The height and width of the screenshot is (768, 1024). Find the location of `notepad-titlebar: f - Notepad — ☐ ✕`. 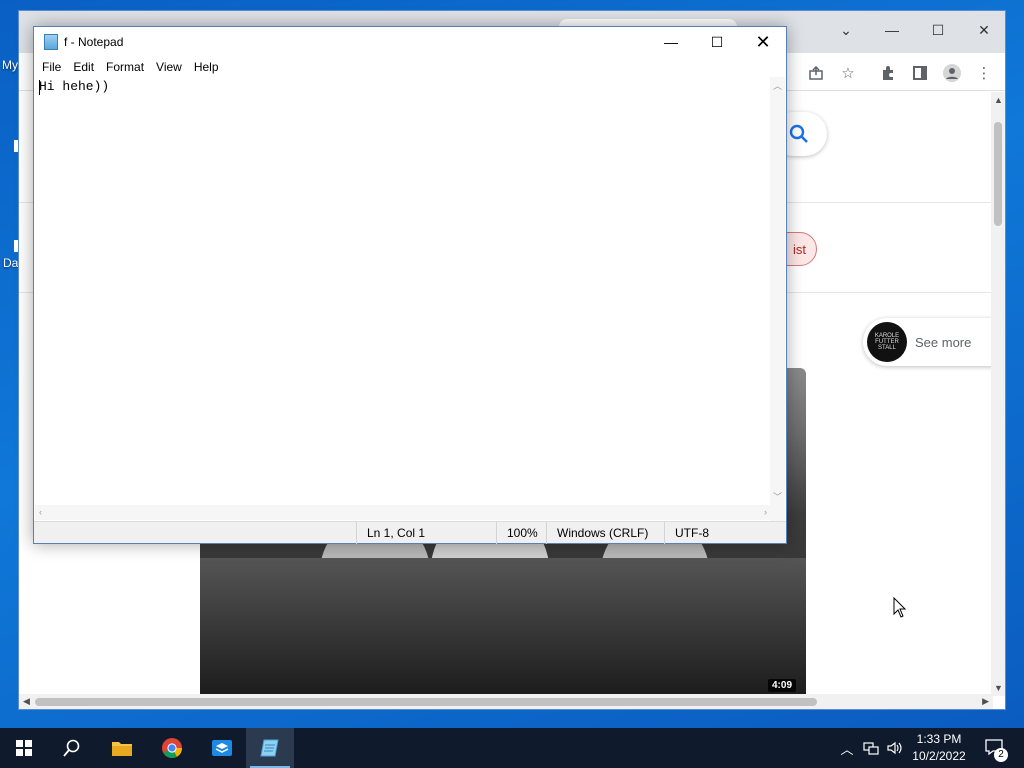

notepad-titlebar: f - Notepad — ☐ ✕ is located at coordinates (410, 42).